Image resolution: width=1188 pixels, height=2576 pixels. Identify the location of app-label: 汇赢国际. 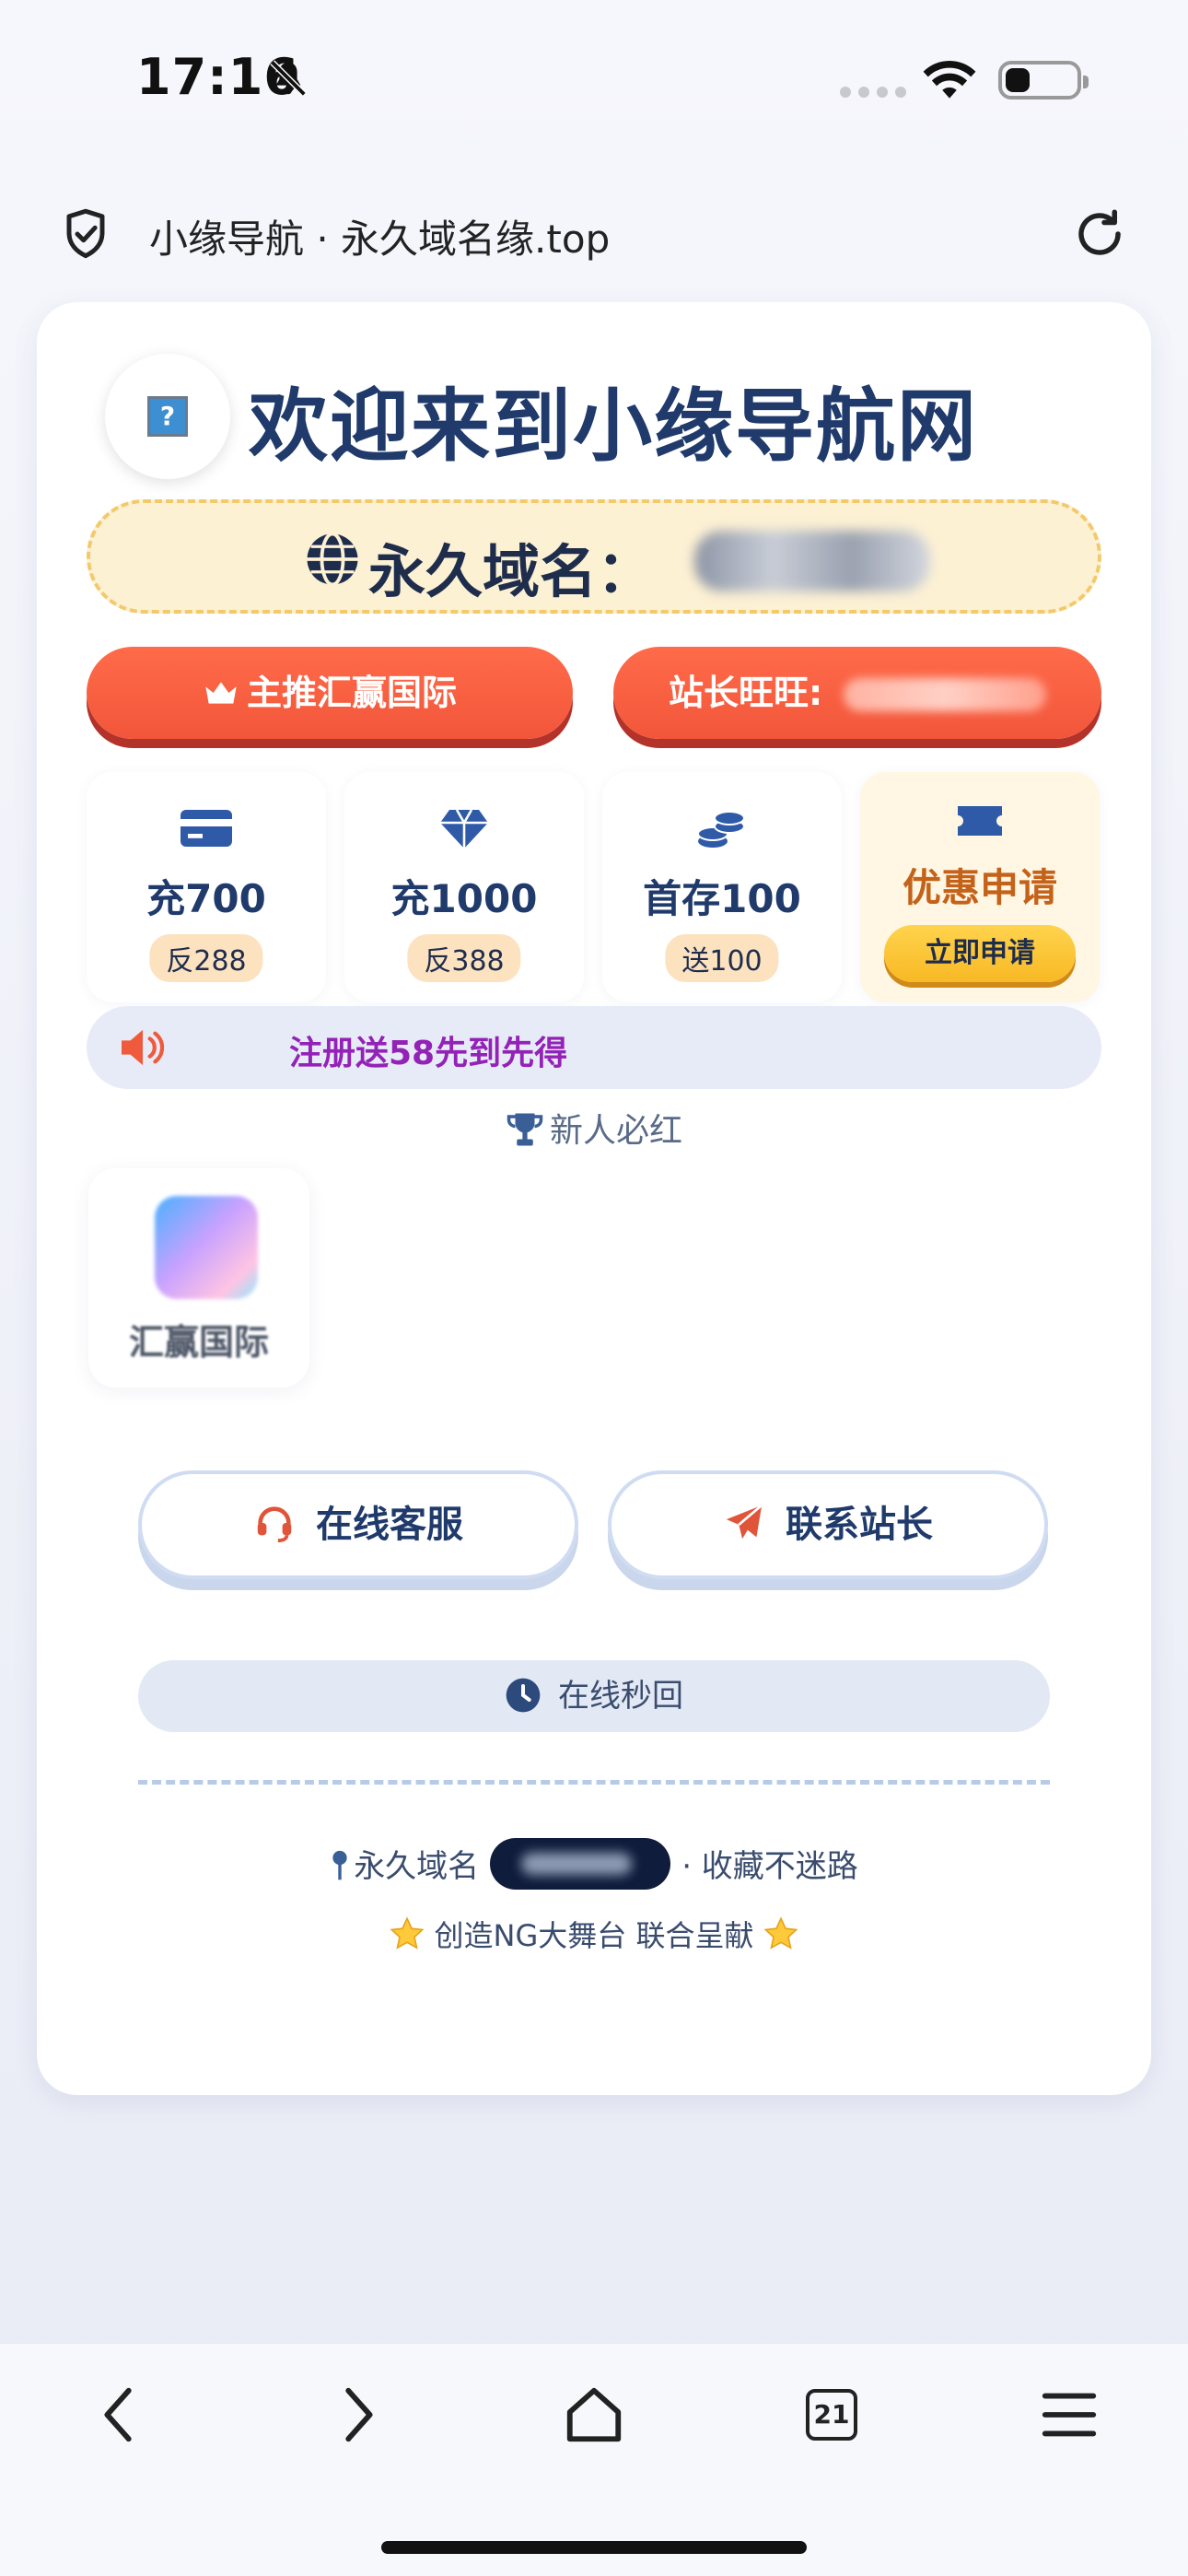
(198, 1342).